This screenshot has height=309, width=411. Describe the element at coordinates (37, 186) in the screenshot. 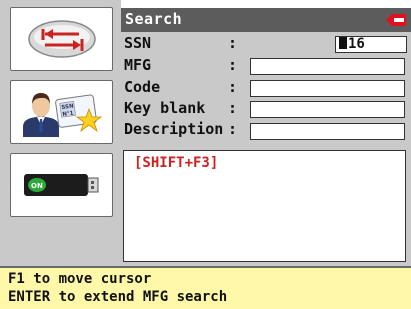

I see `usb-on-badge: ON` at that location.